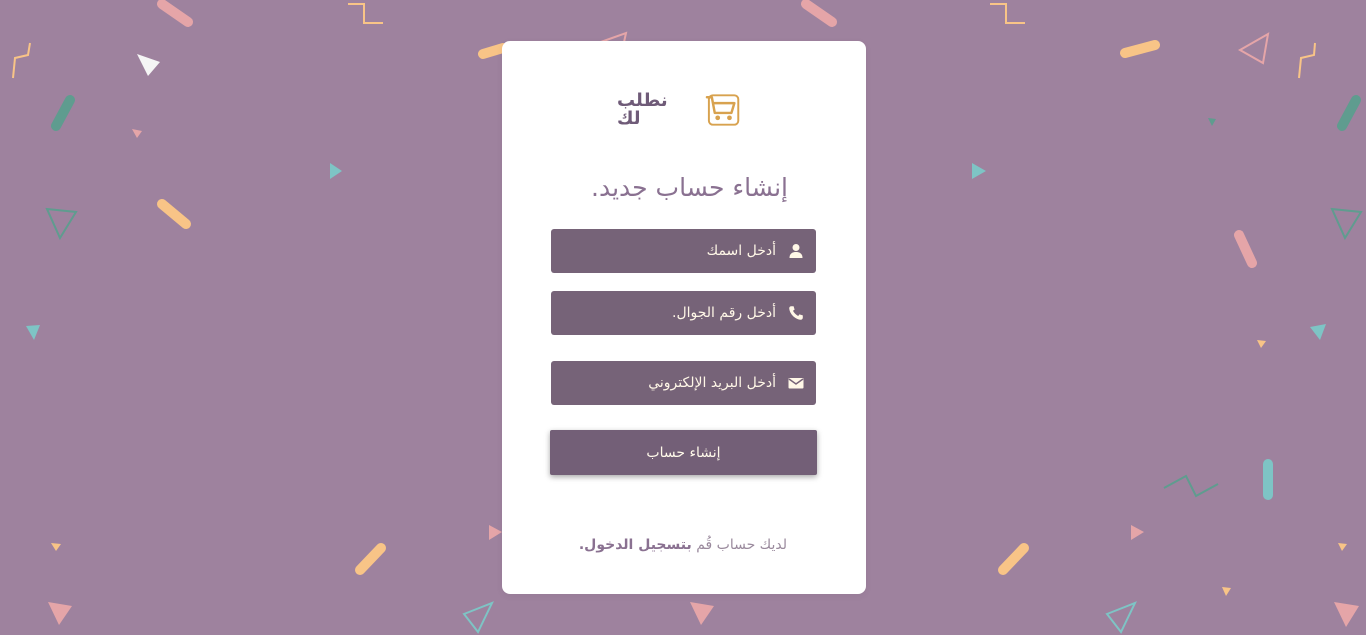  I want to click on name-placeholder: أدخل اسمك, so click(741, 251).